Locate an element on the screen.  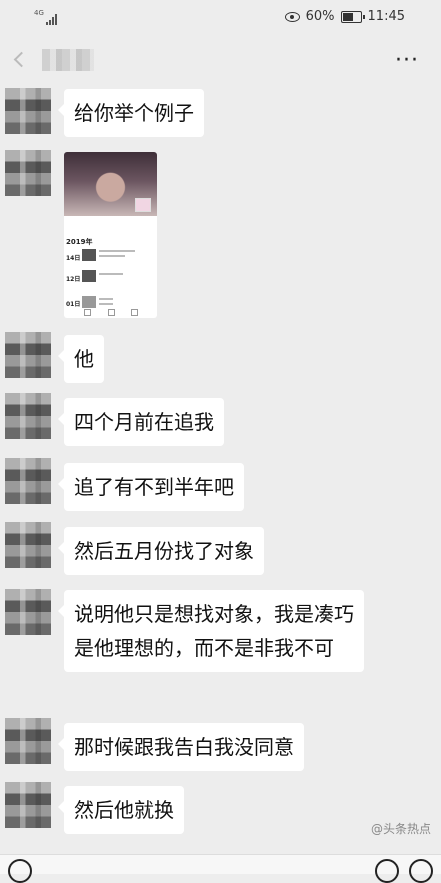
network-indicator: 4G is located at coordinates (45, 17).